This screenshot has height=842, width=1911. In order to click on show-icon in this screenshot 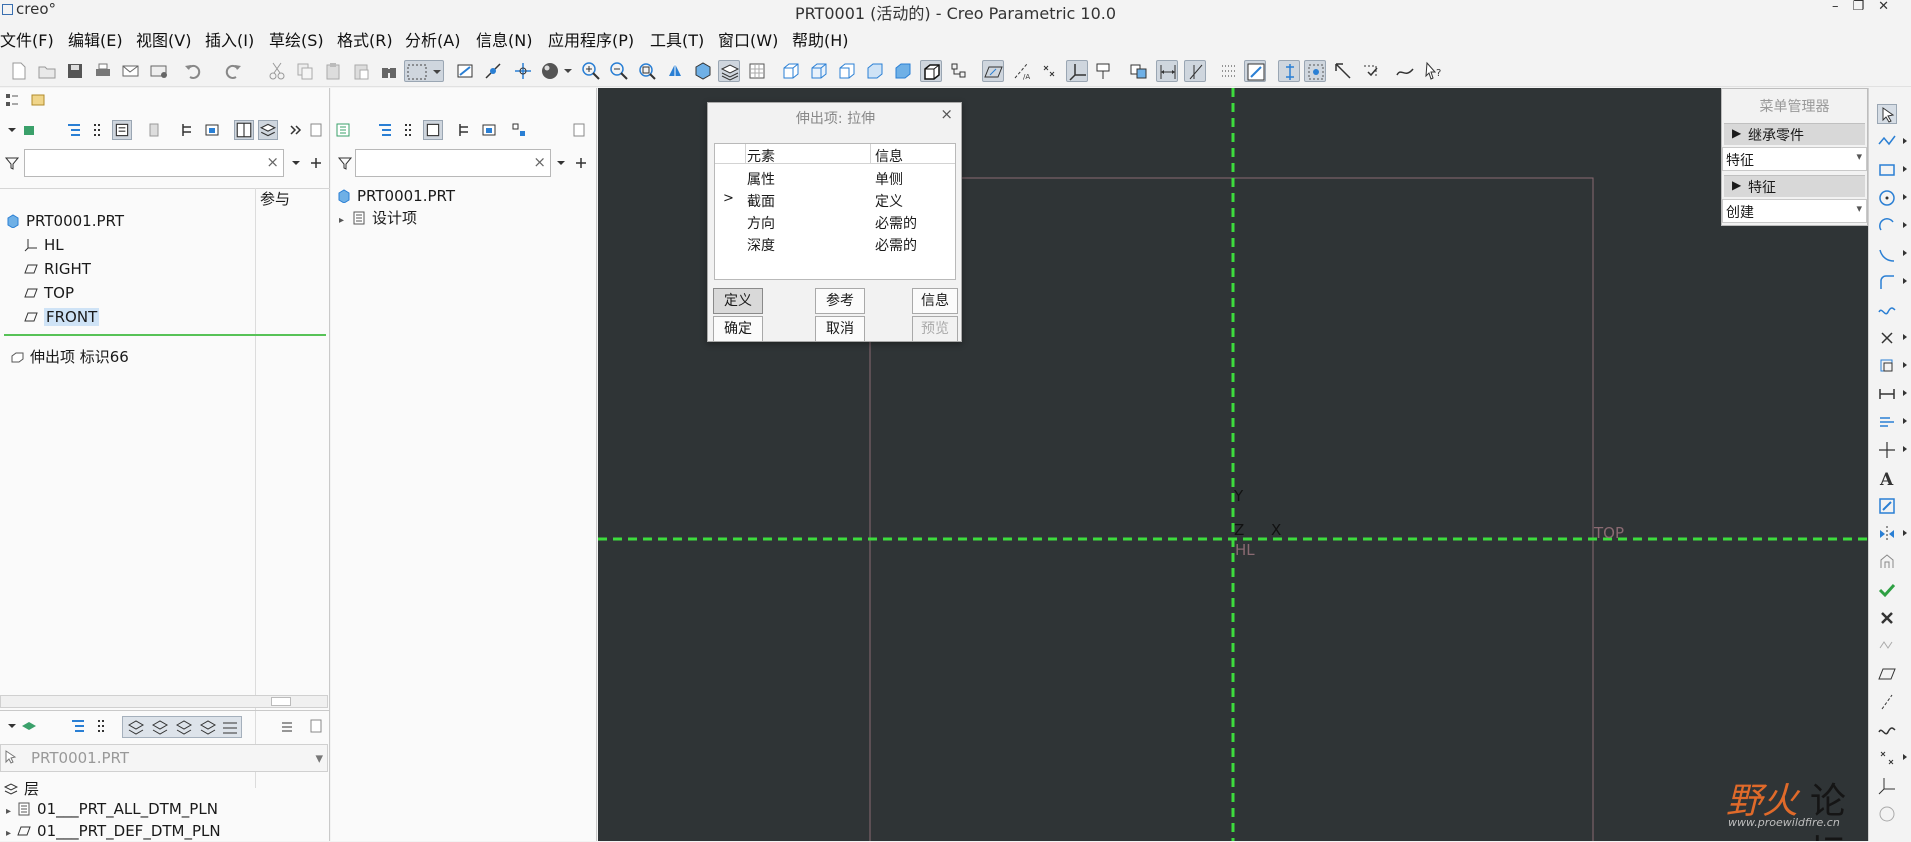, I will do `click(154, 130)`.